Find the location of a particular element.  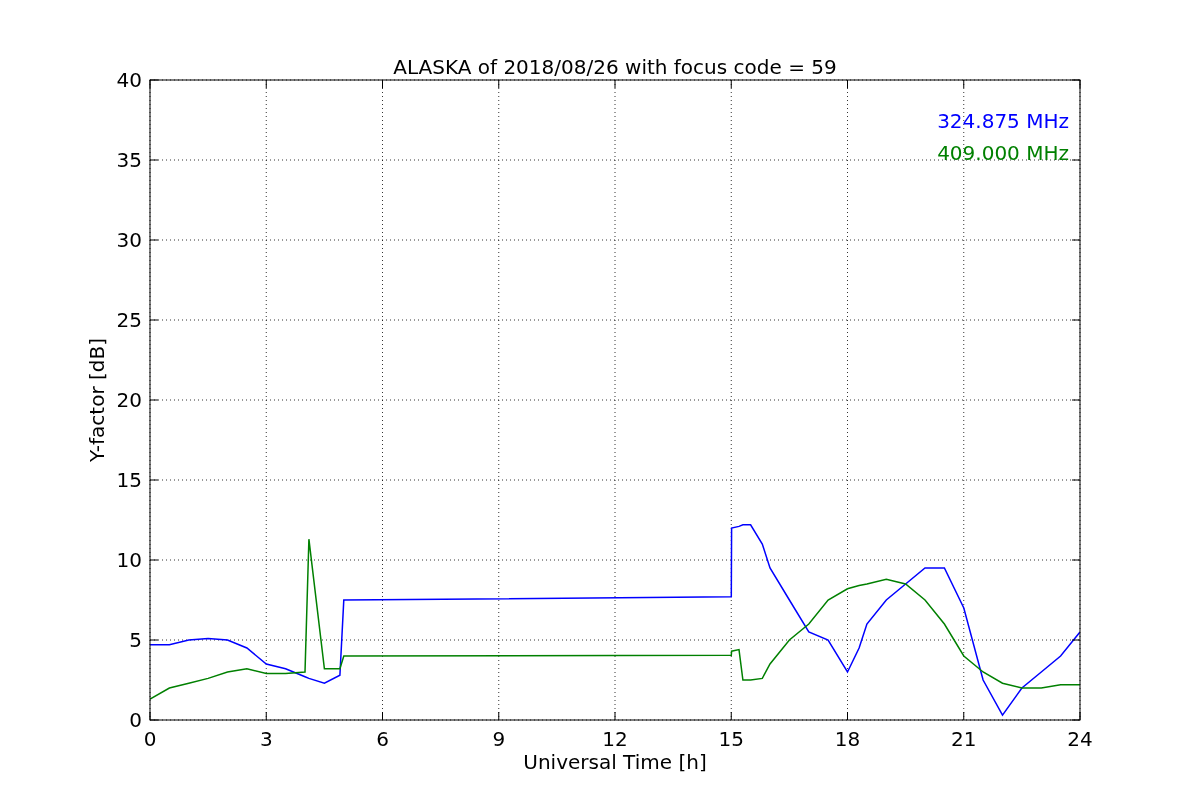

y-tick-label: 30 is located at coordinates (129, 240).